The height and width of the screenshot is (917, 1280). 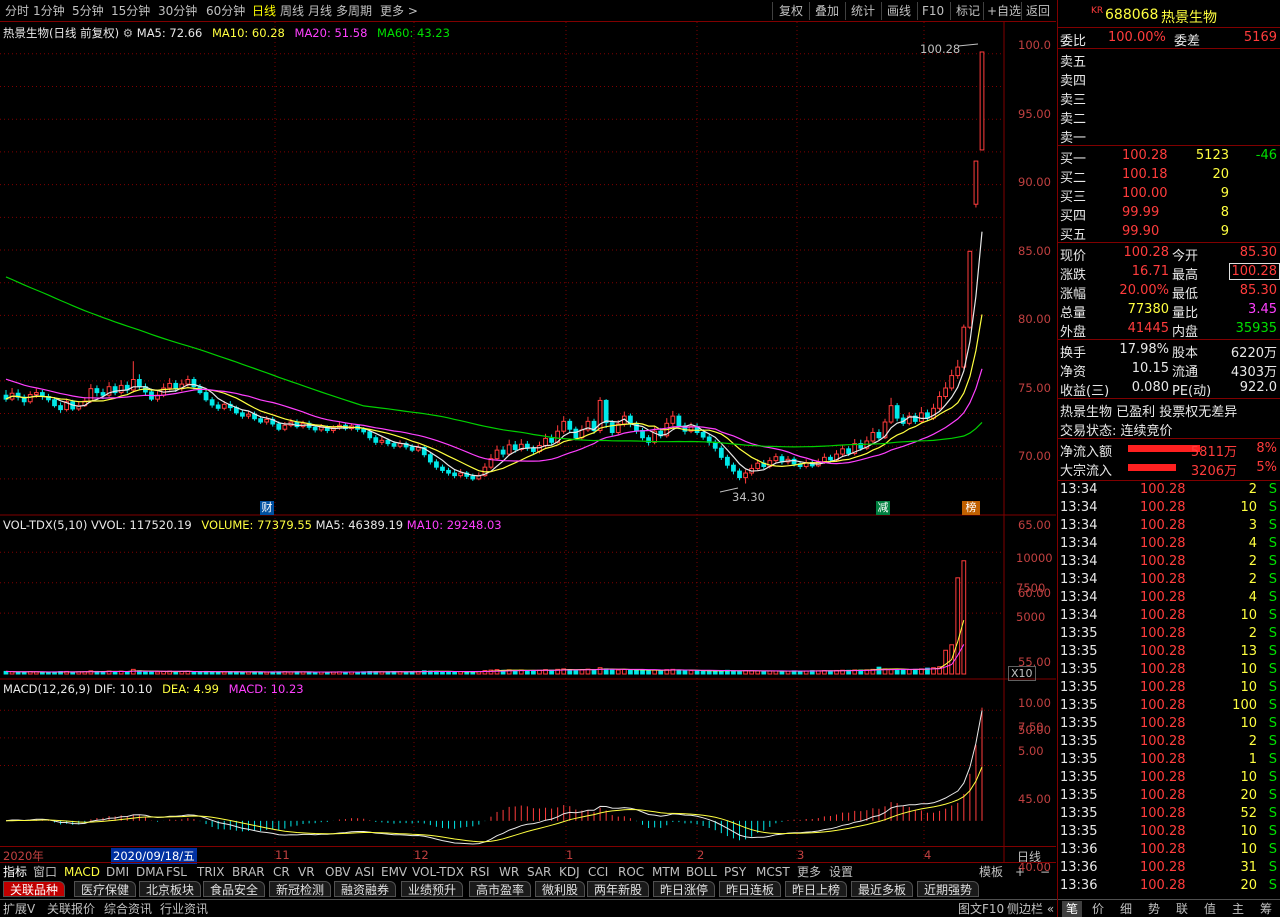 What do you see at coordinates (365, 889) in the screenshot?
I see `block-tab: 融资融券` at bounding box center [365, 889].